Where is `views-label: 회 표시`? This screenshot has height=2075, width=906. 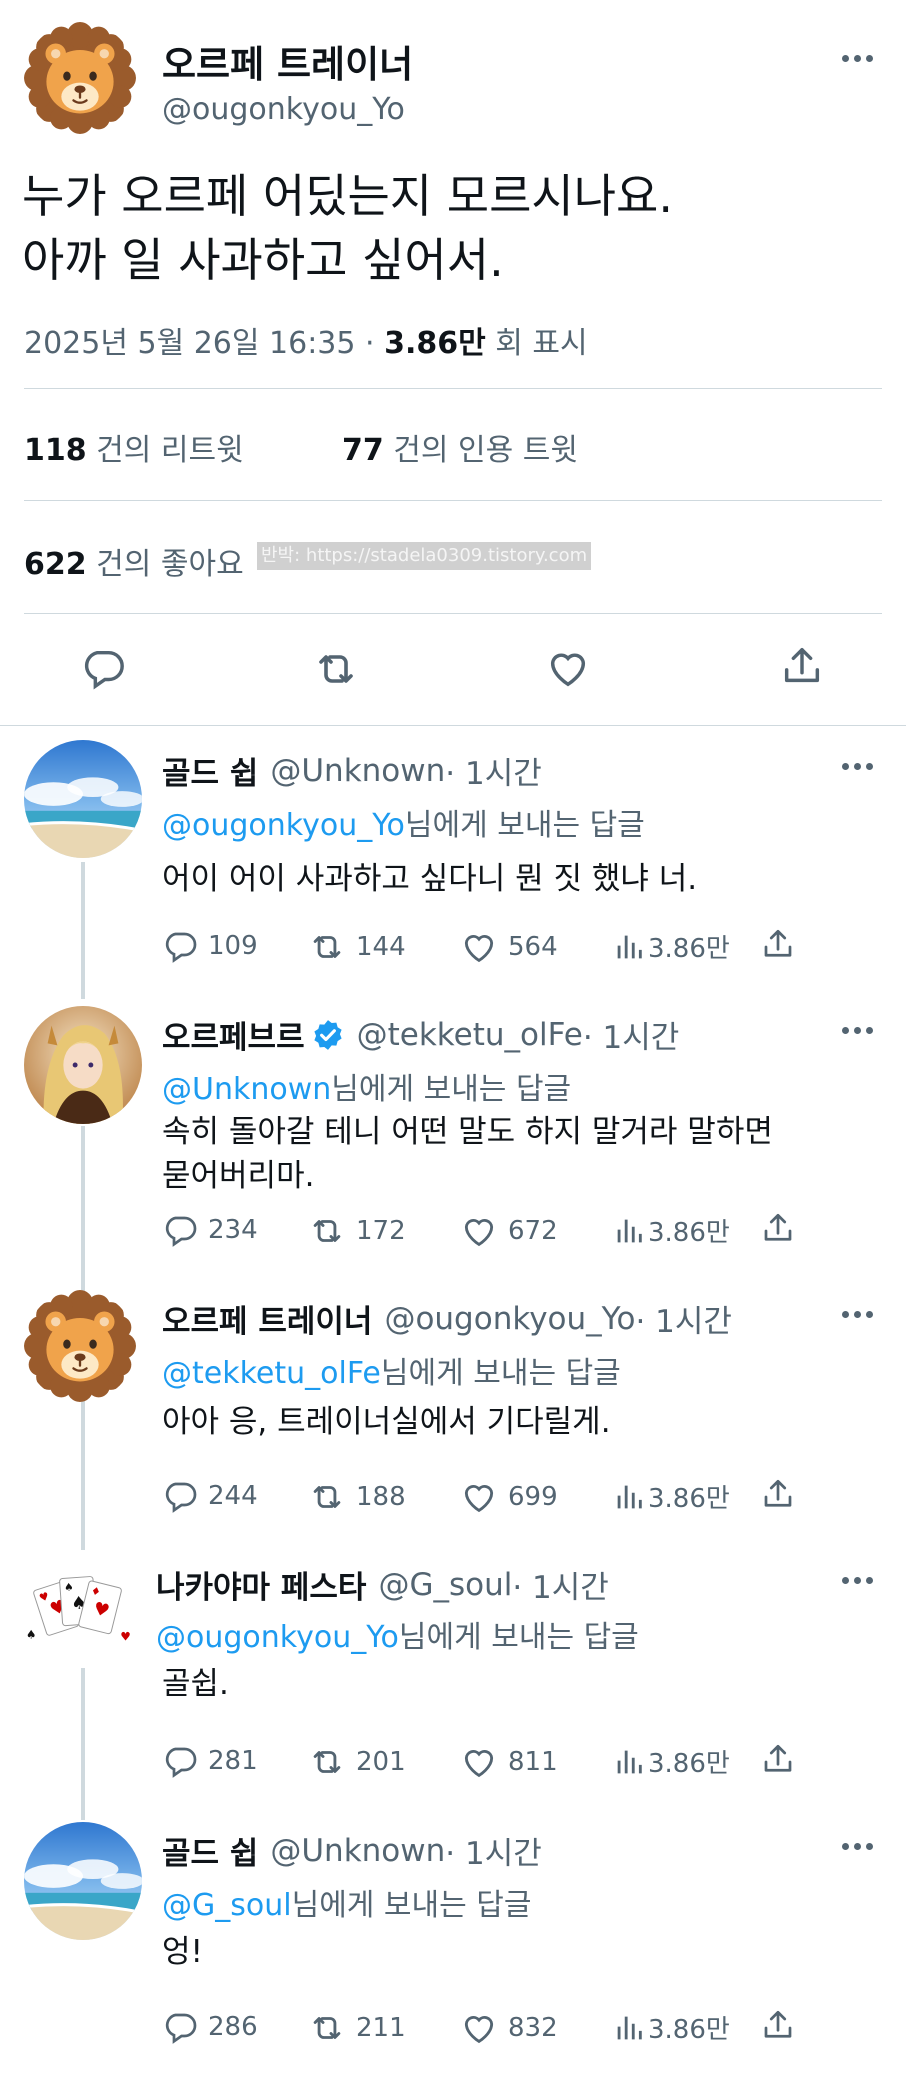 views-label: 회 표시 is located at coordinates (536, 343).